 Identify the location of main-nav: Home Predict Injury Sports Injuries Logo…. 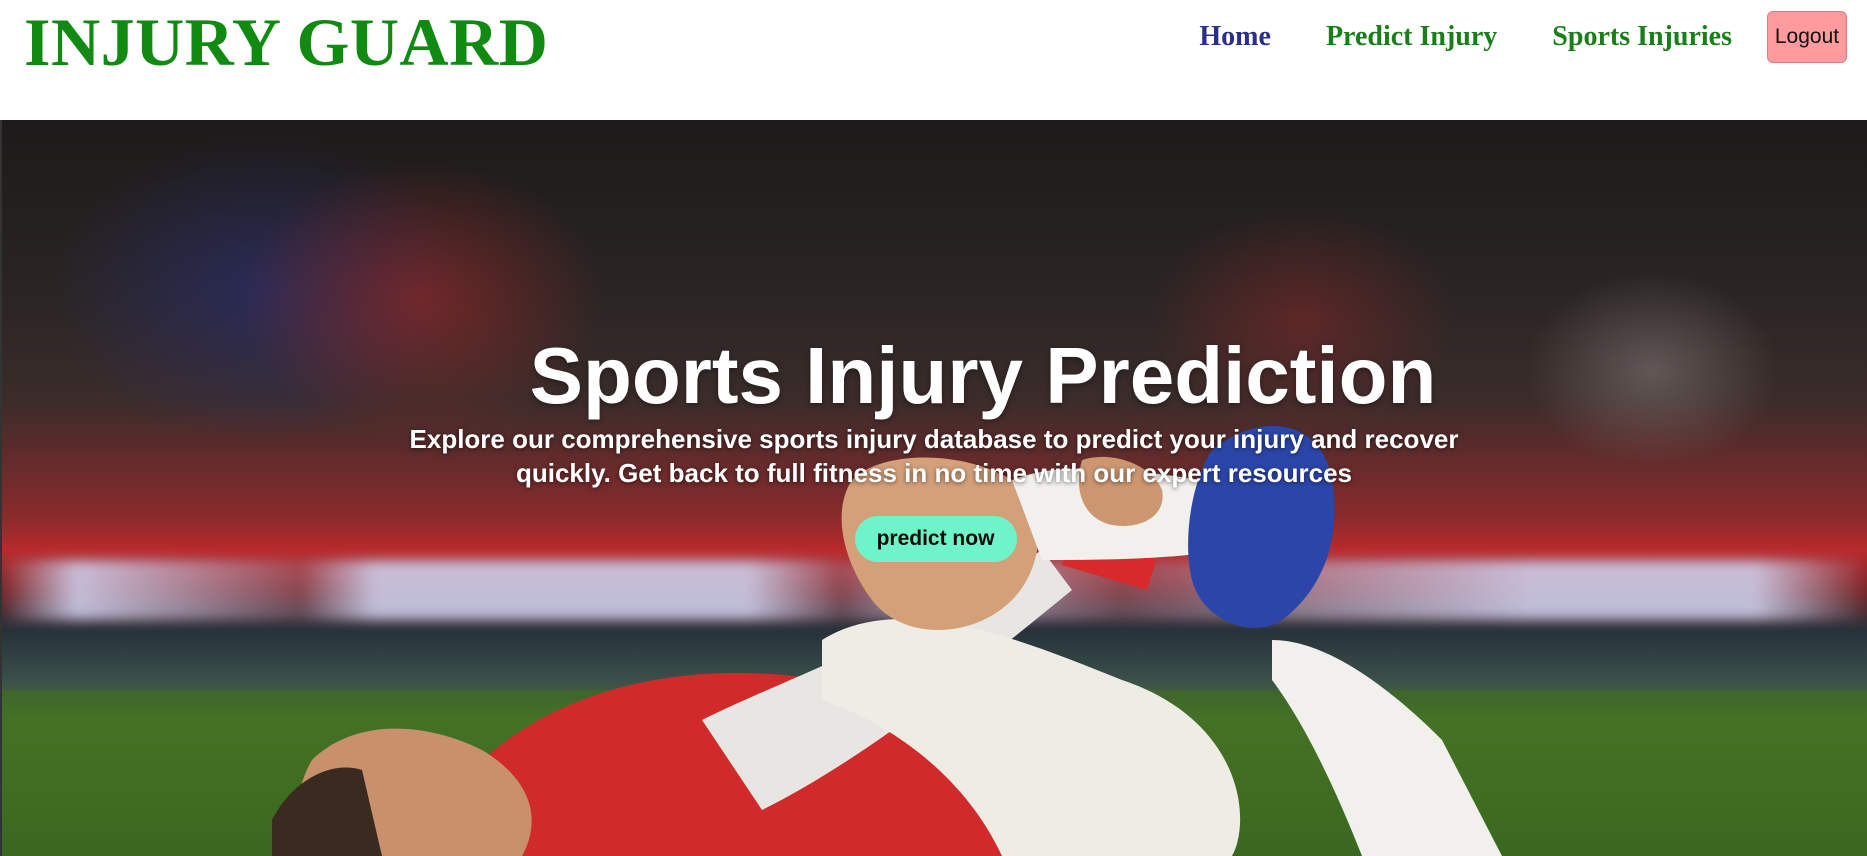
(1523, 37).